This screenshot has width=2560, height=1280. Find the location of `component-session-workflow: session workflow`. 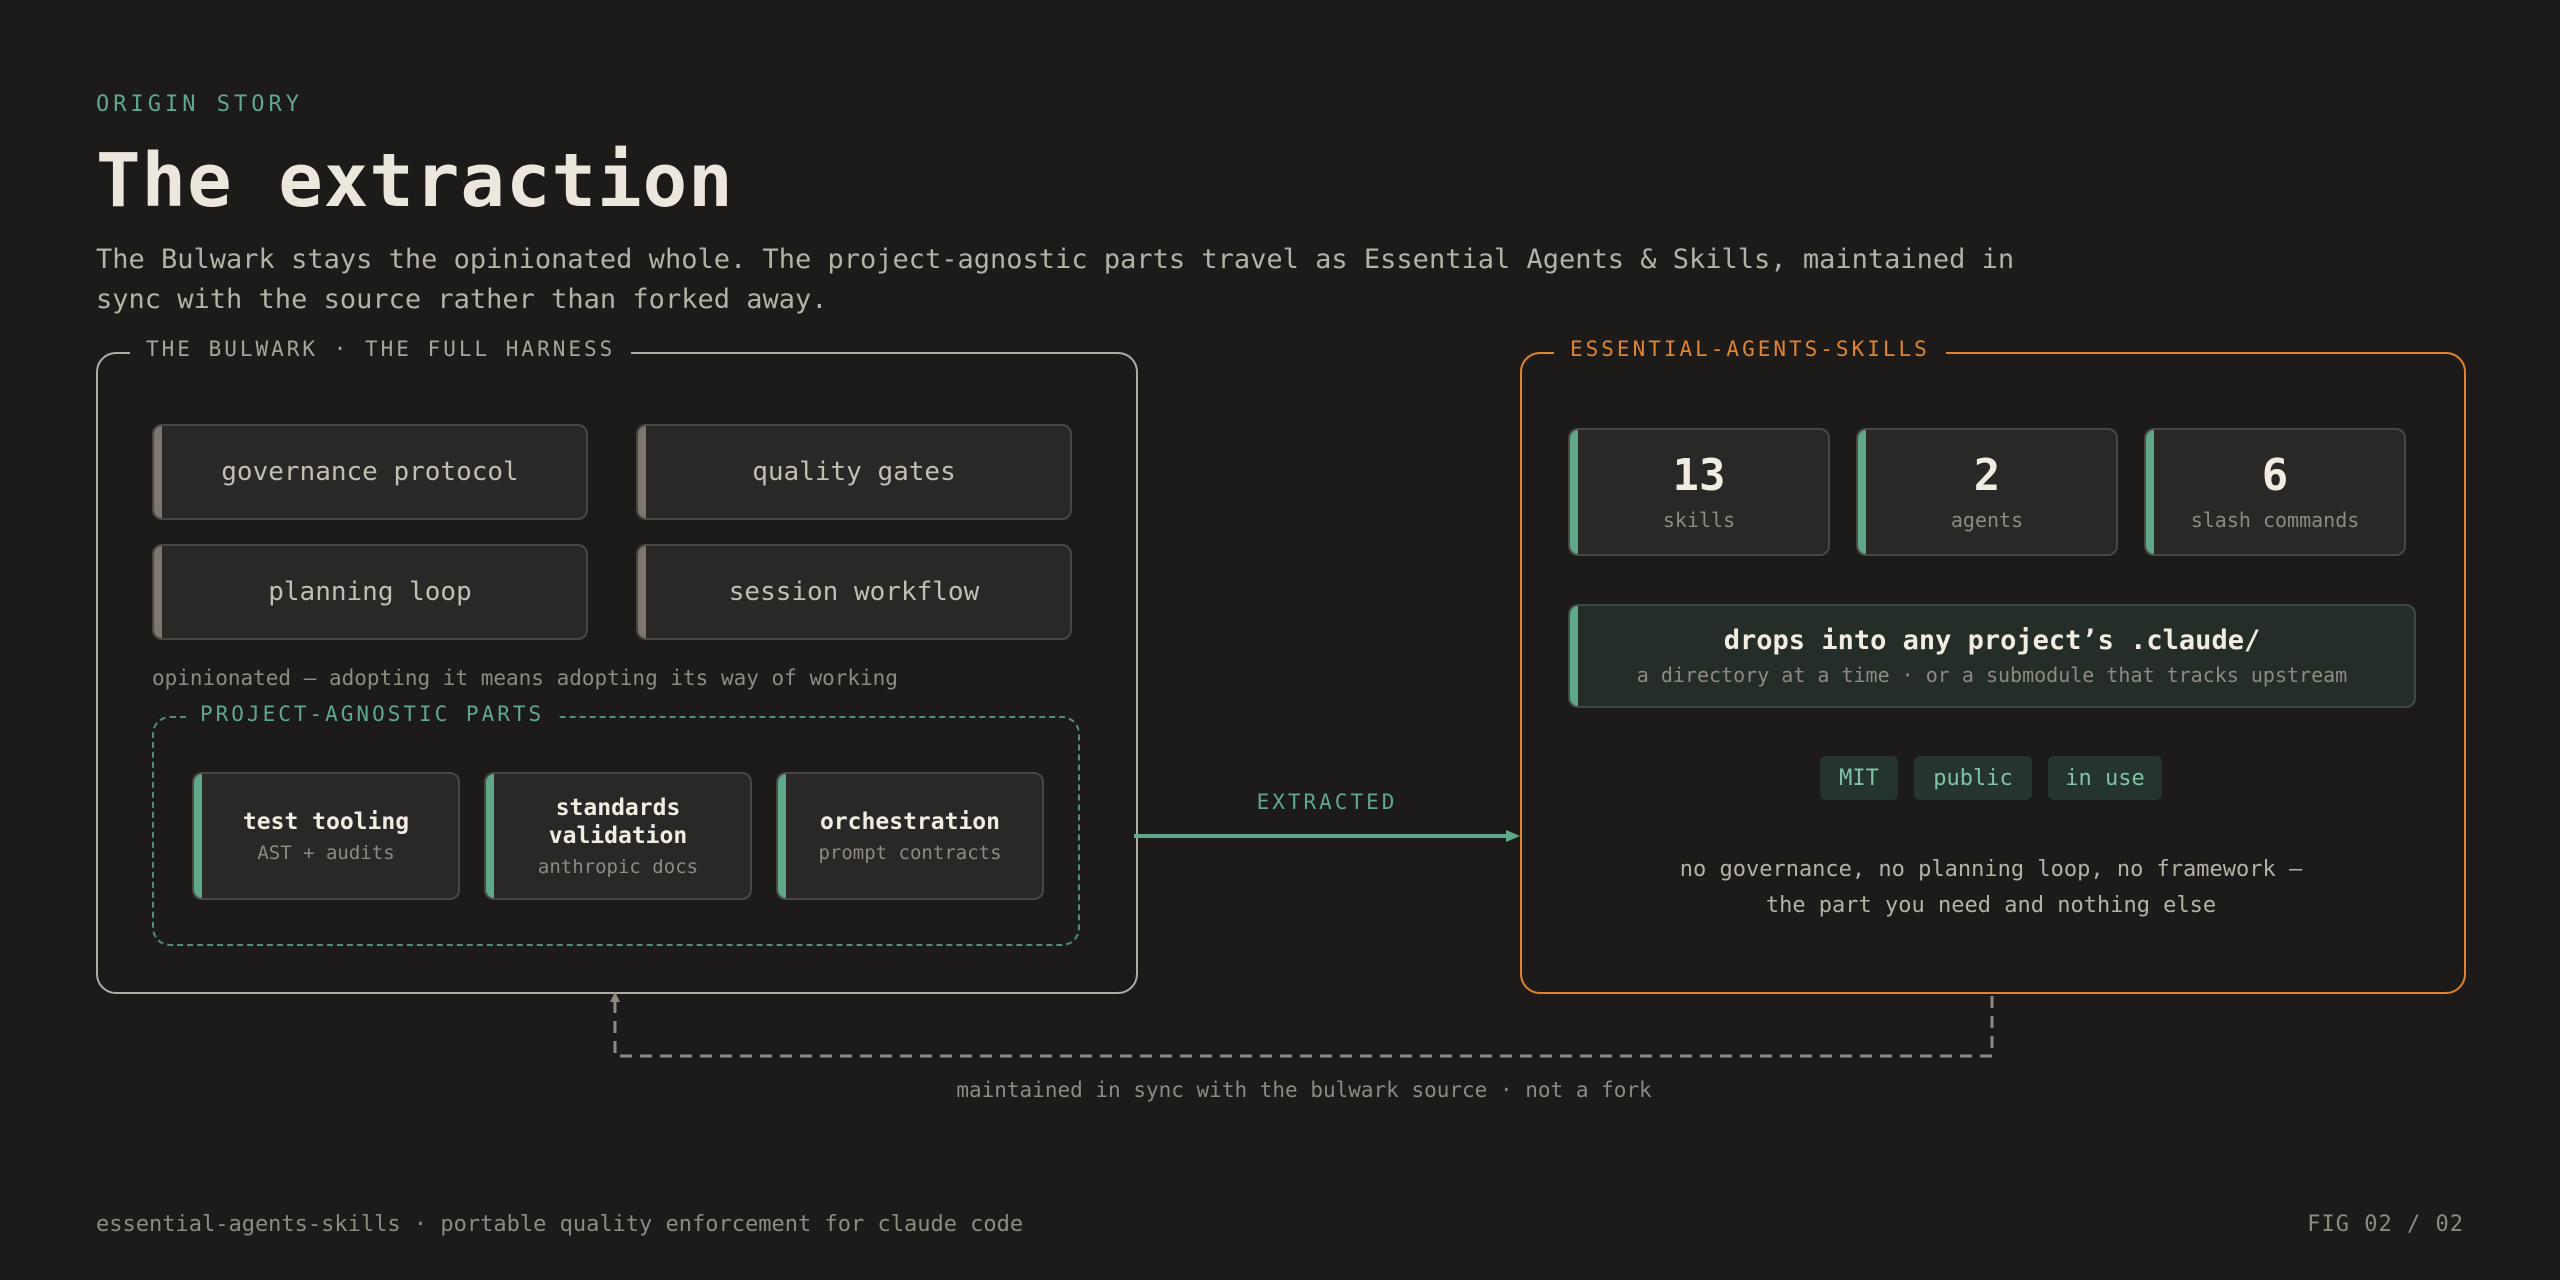

component-session-workflow: session workflow is located at coordinates (854, 592).